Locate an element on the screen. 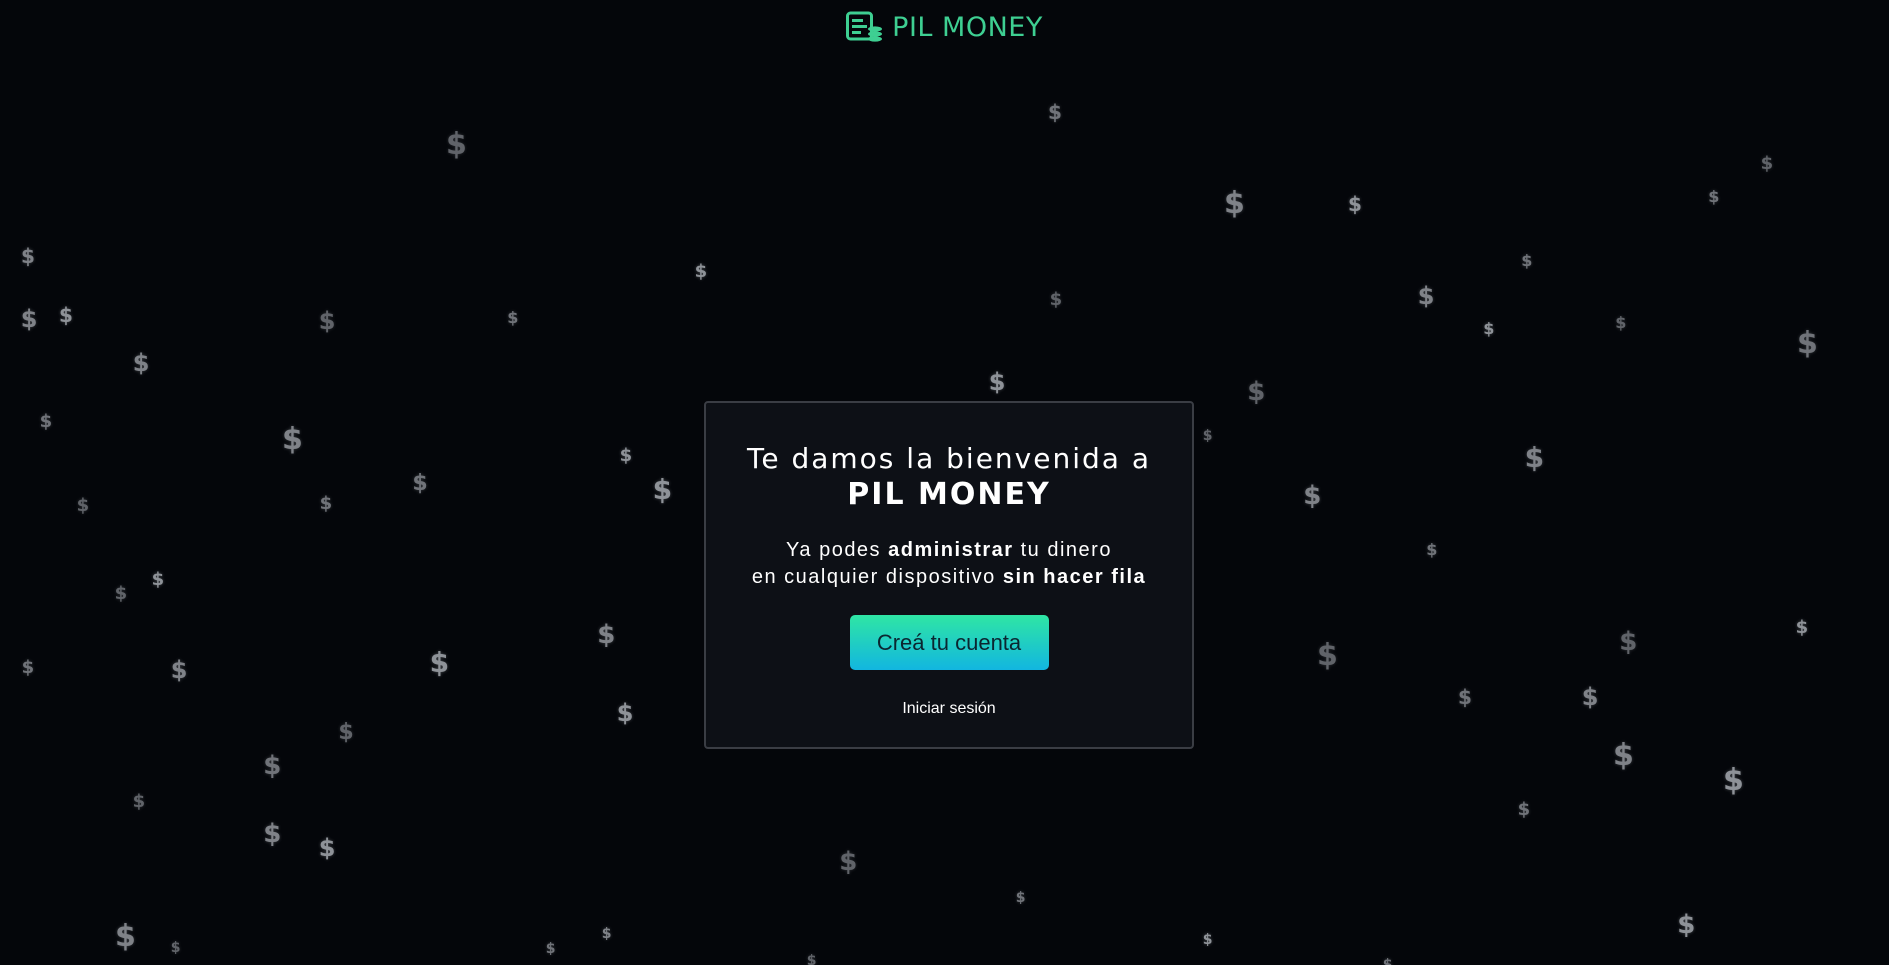 This screenshot has width=1889, height=965. description-line-1: Ya podes administrar tu dinero is located at coordinates (949, 550).